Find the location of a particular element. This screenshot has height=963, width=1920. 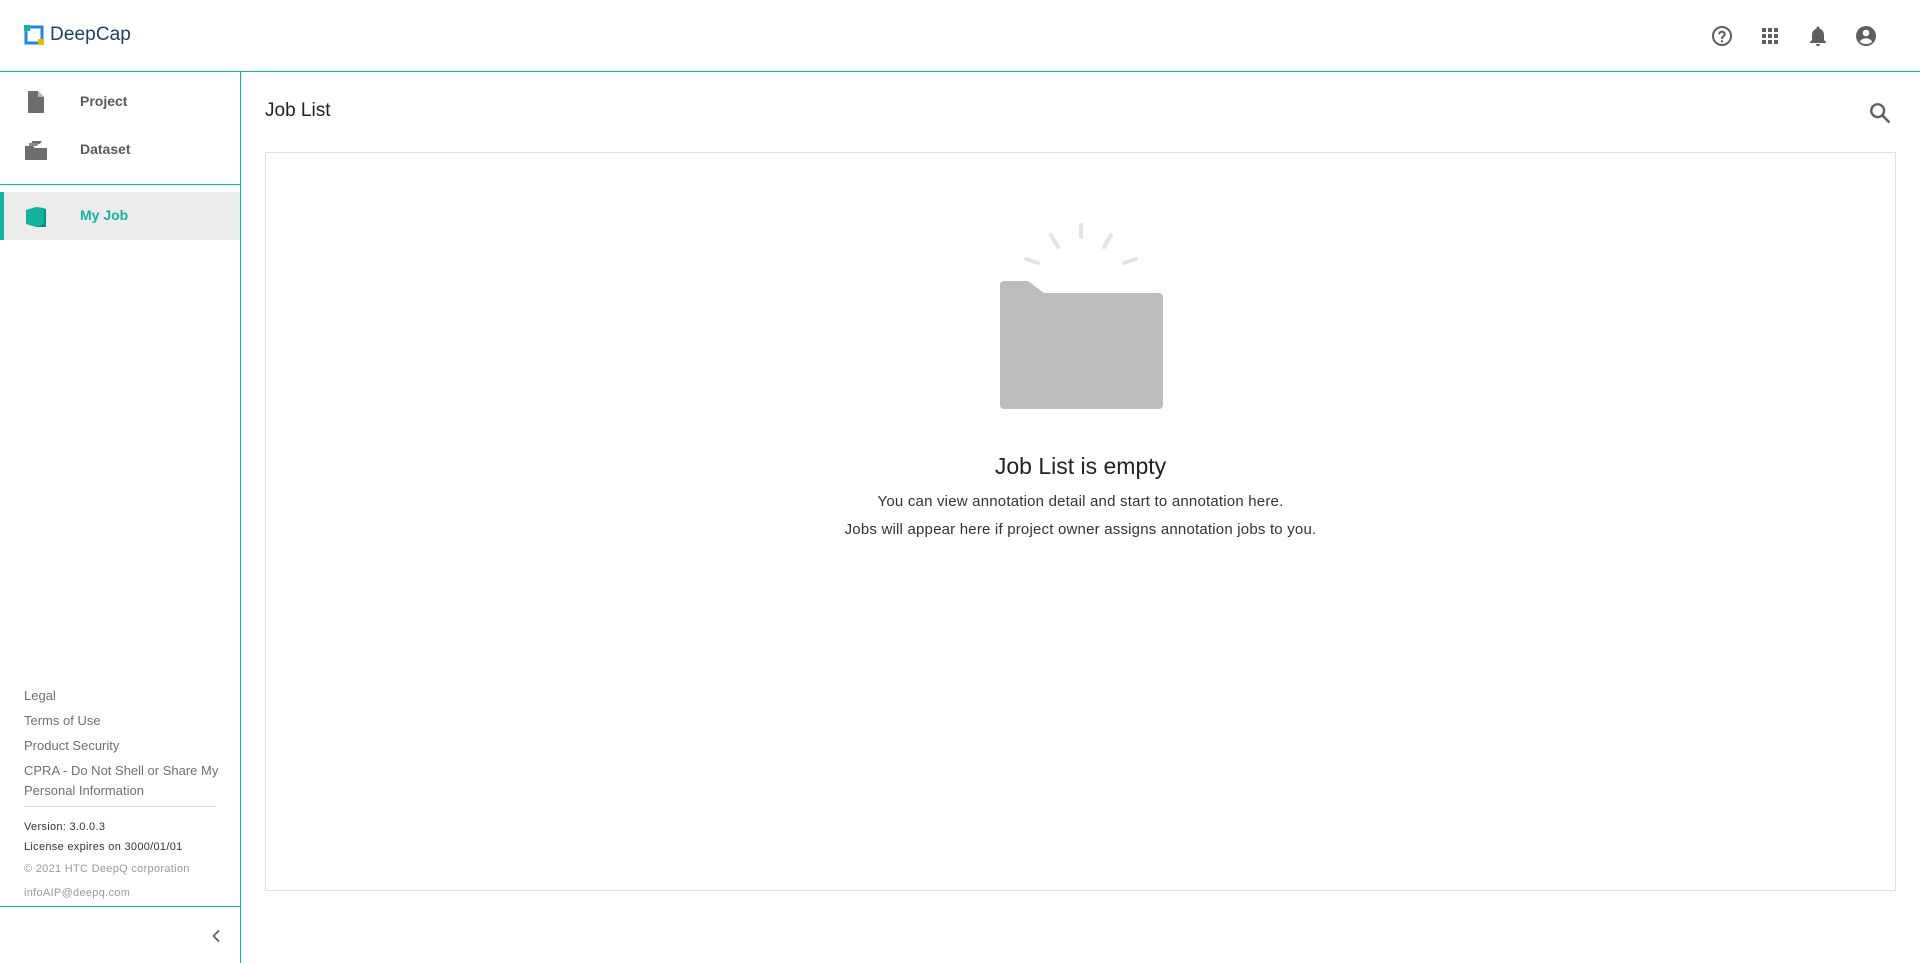

empty-folder-icon is located at coordinates (1081, 316).